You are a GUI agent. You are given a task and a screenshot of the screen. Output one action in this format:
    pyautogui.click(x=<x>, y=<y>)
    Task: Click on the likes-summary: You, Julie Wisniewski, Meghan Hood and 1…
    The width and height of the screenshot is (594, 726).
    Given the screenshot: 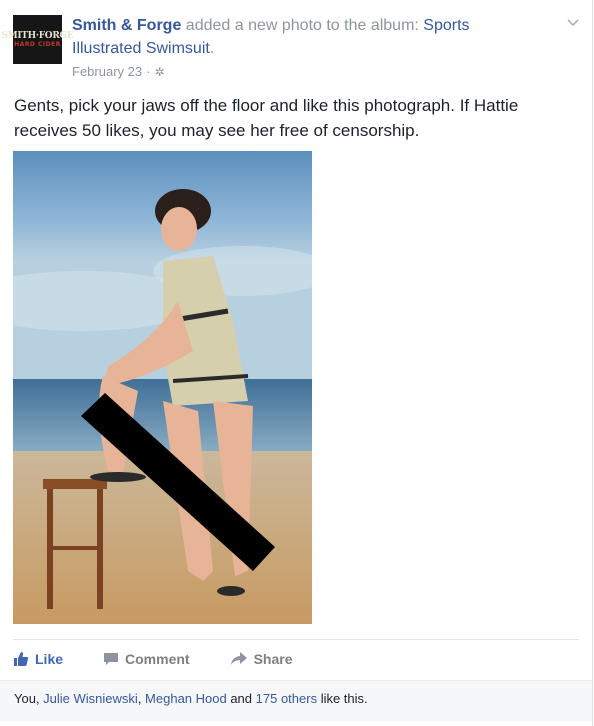 What is the action you would take?
    pyautogui.click(x=191, y=698)
    